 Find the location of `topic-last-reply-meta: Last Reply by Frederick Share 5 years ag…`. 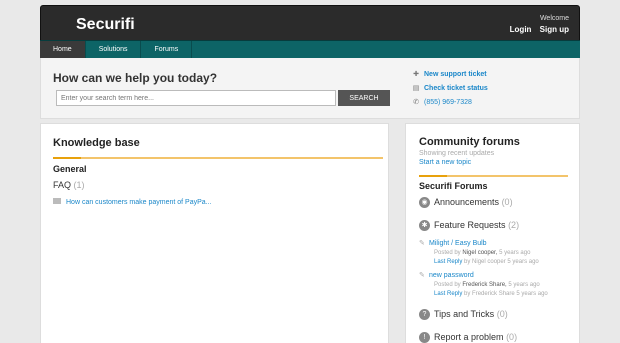

topic-last-reply-meta: Last Reply by Frederick Share 5 years ag… is located at coordinates (491, 294).